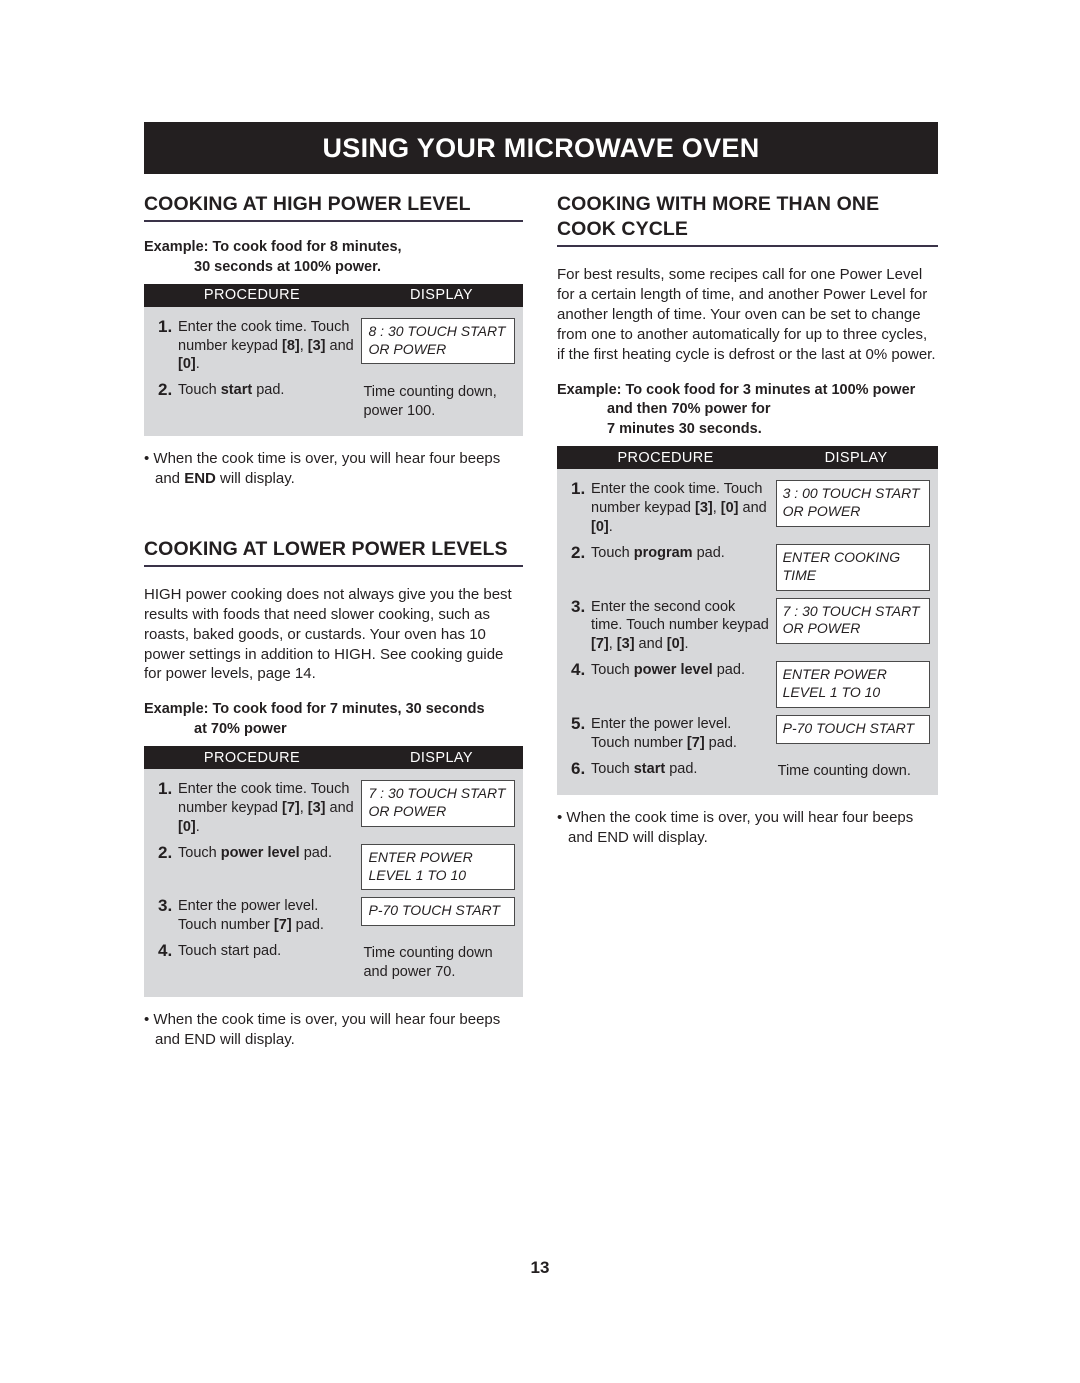  Describe the element at coordinates (240, 729) in the screenshot. I see `example-line-2: at 70% power` at that location.